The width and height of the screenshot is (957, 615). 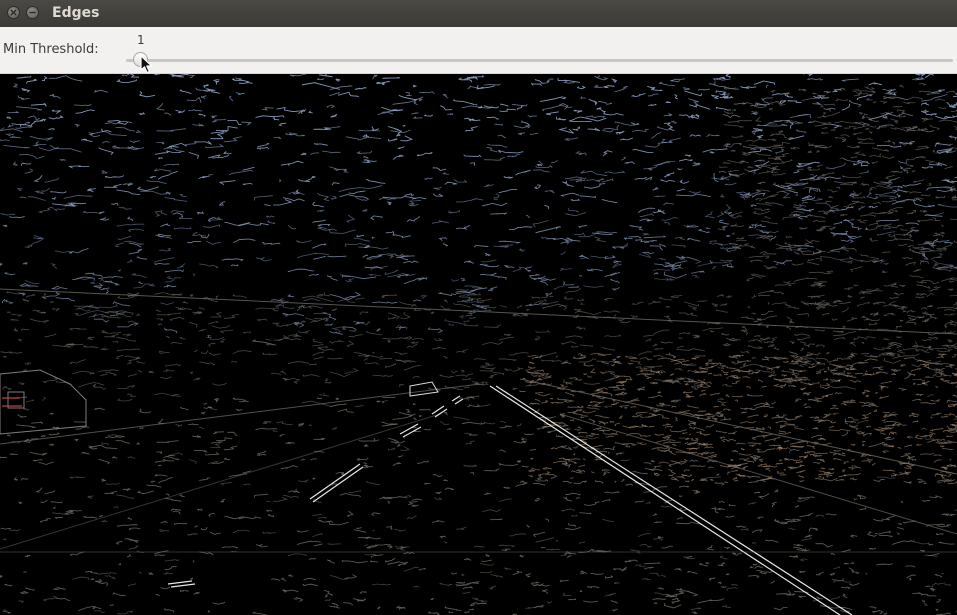 I want to click on minimize-icon, so click(x=32, y=12).